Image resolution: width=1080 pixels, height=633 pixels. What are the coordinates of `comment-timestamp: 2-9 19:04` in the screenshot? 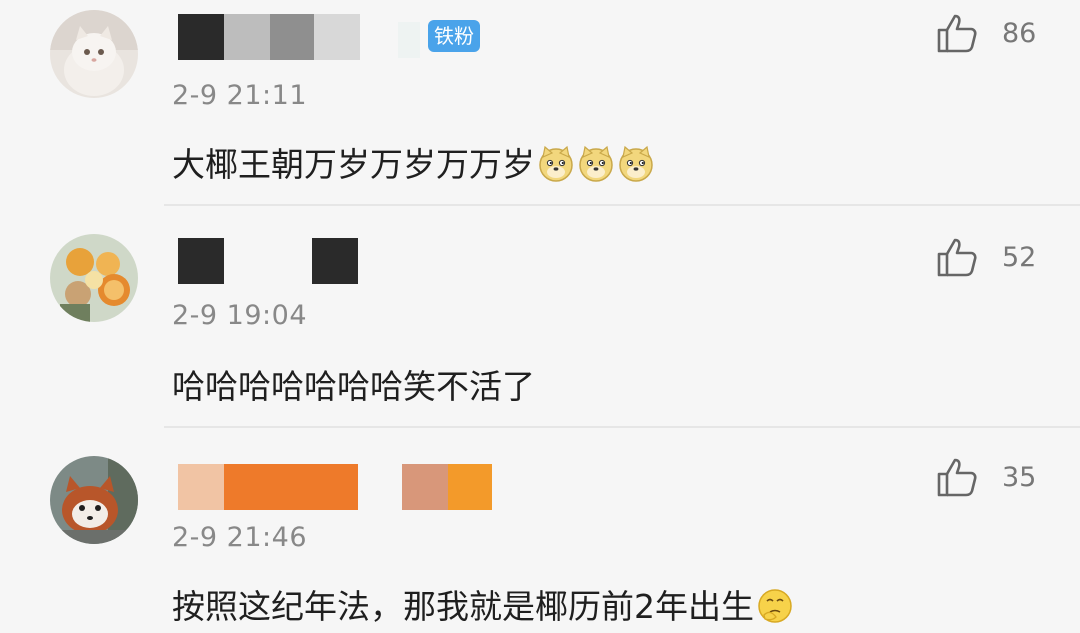 It's located at (239, 315).